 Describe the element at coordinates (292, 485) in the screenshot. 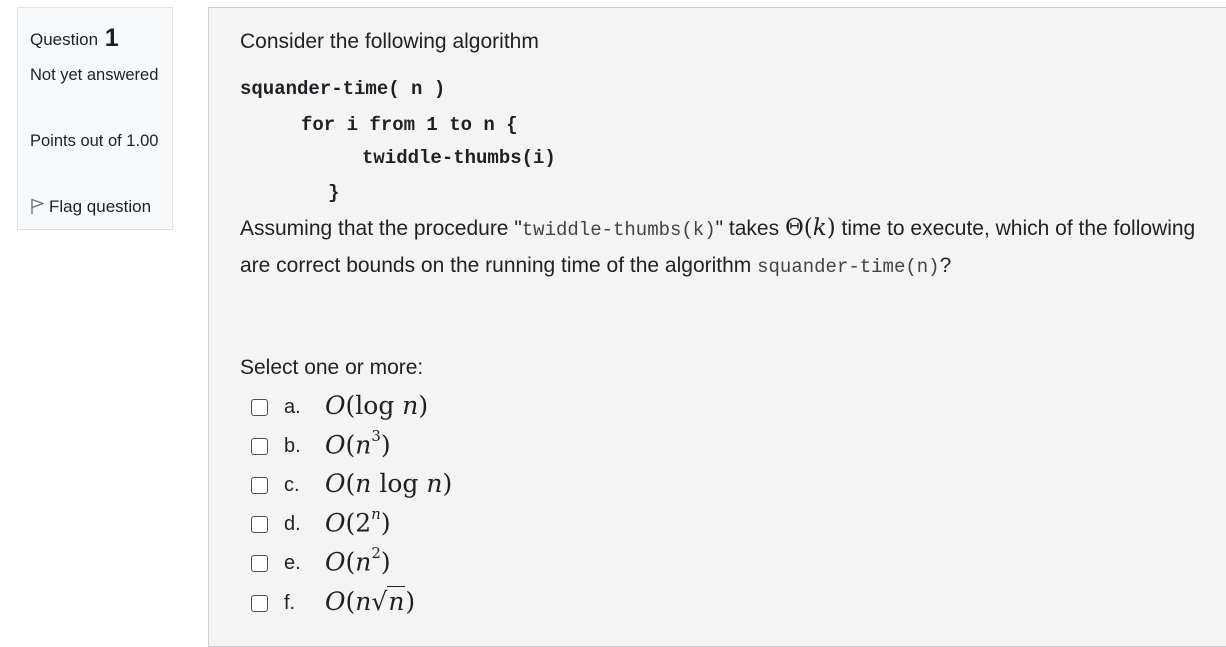

I see `option-letter: c.` at that location.